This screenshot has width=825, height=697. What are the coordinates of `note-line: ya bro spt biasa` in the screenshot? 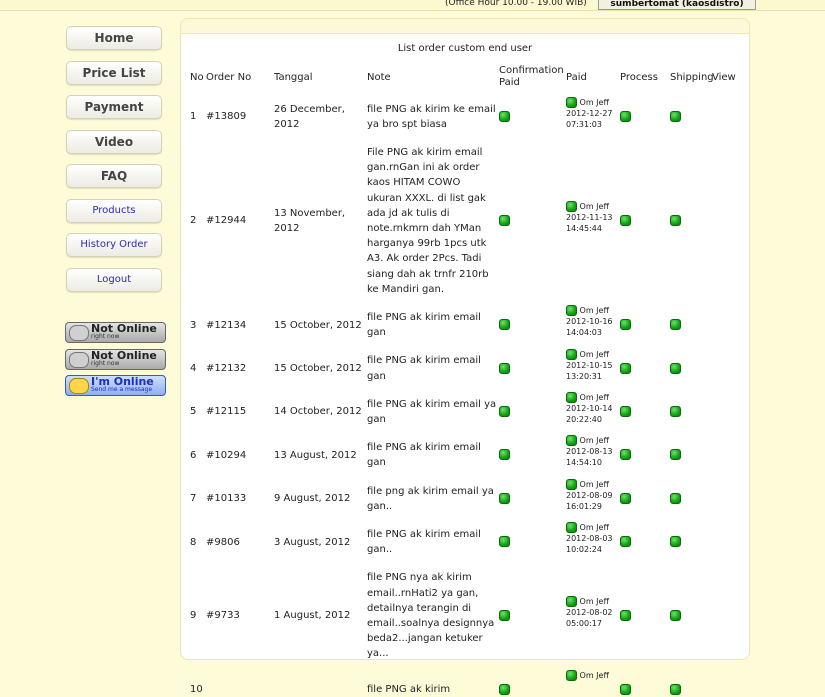 It's located at (407, 124).